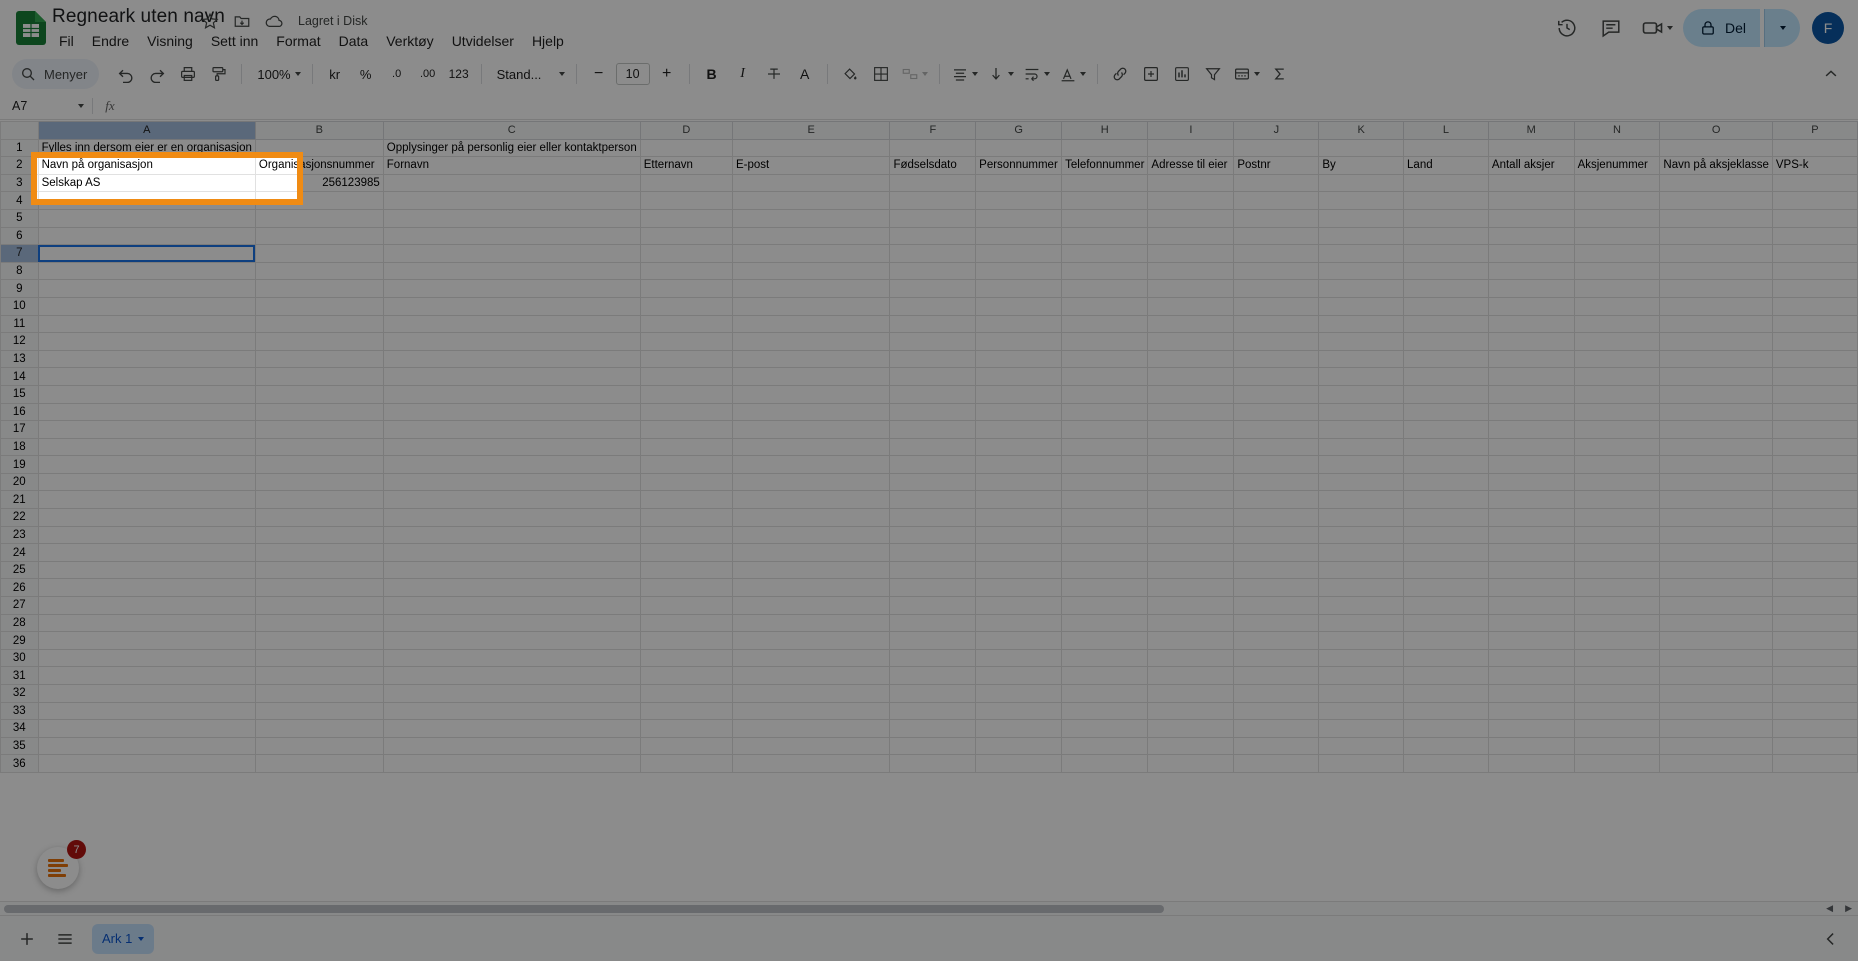 Image resolution: width=1858 pixels, height=961 pixels. I want to click on cell-f36, so click(933, 763).